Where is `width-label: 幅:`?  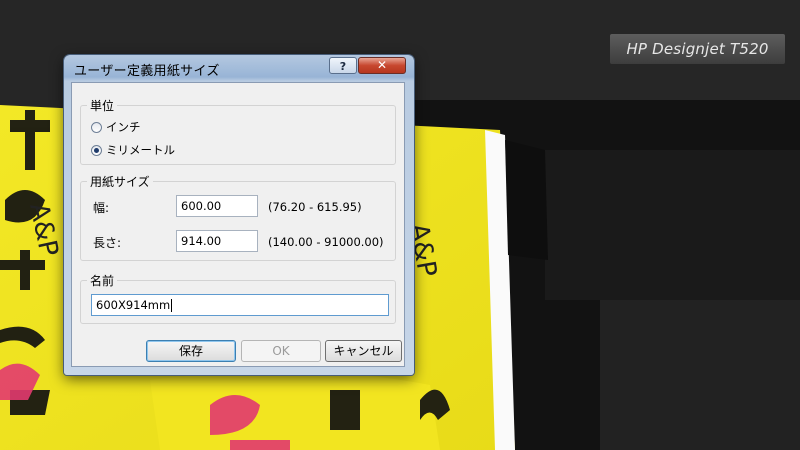
width-label: 幅: is located at coordinates (101, 208).